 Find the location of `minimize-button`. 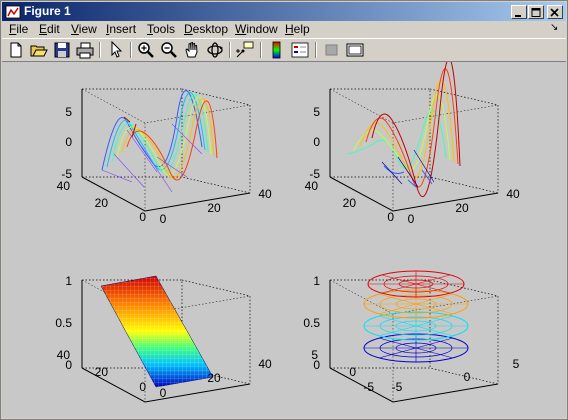

minimize-button is located at coordinates (519, 12).